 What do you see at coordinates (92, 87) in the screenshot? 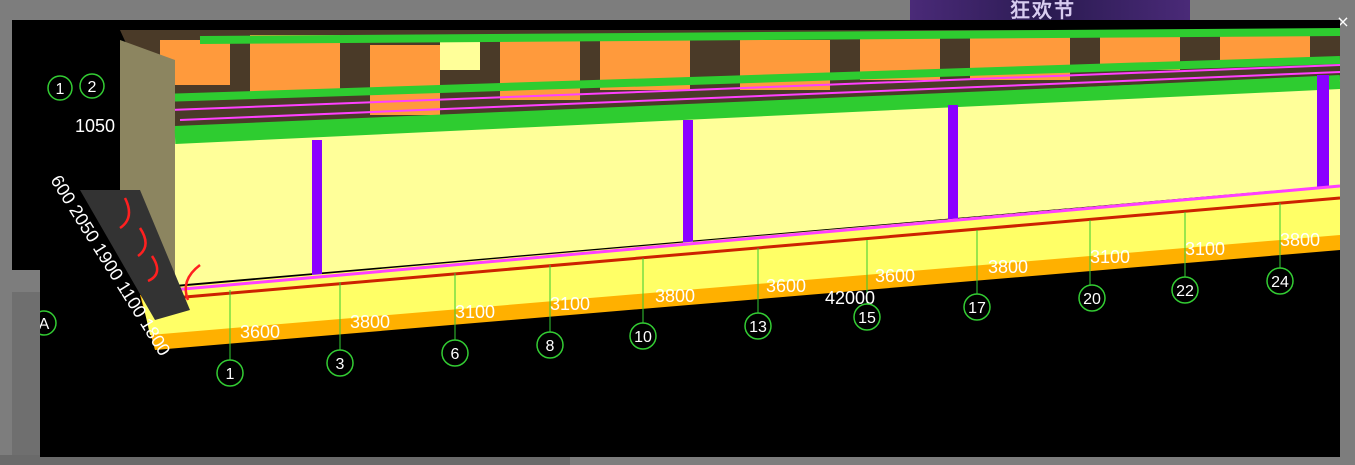
I see `left-axis-number: 2` at bounding box center [92, 87].